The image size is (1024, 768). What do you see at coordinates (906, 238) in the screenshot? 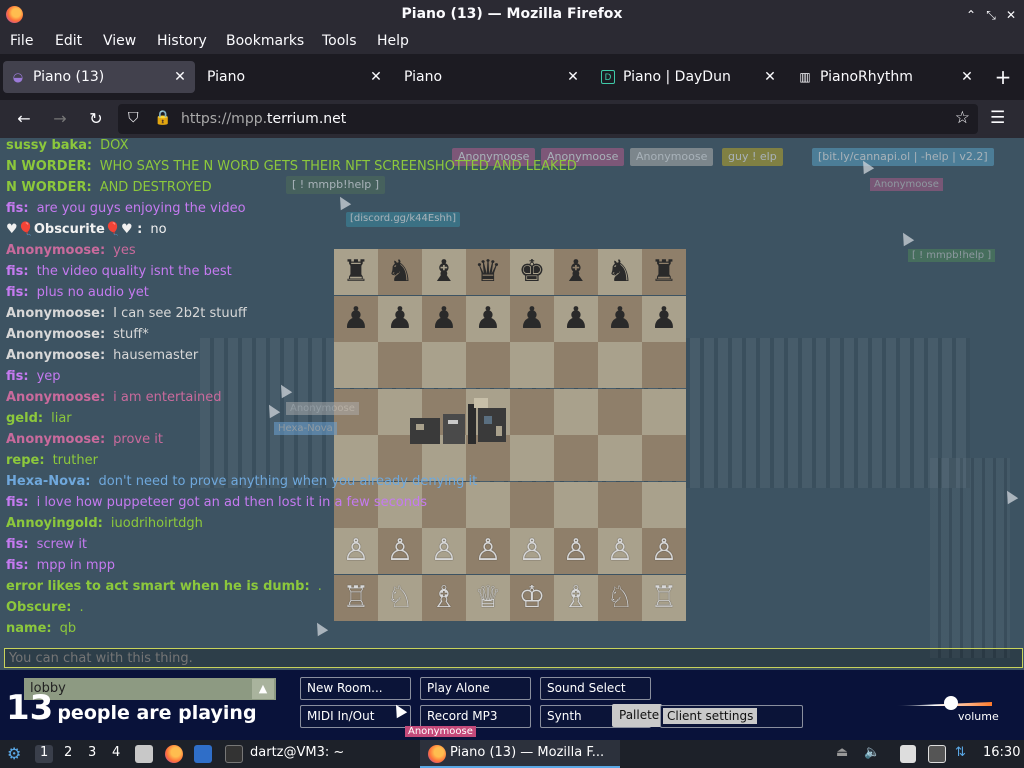
I see `user-cursor-icon` at bounding box center [906, 238].